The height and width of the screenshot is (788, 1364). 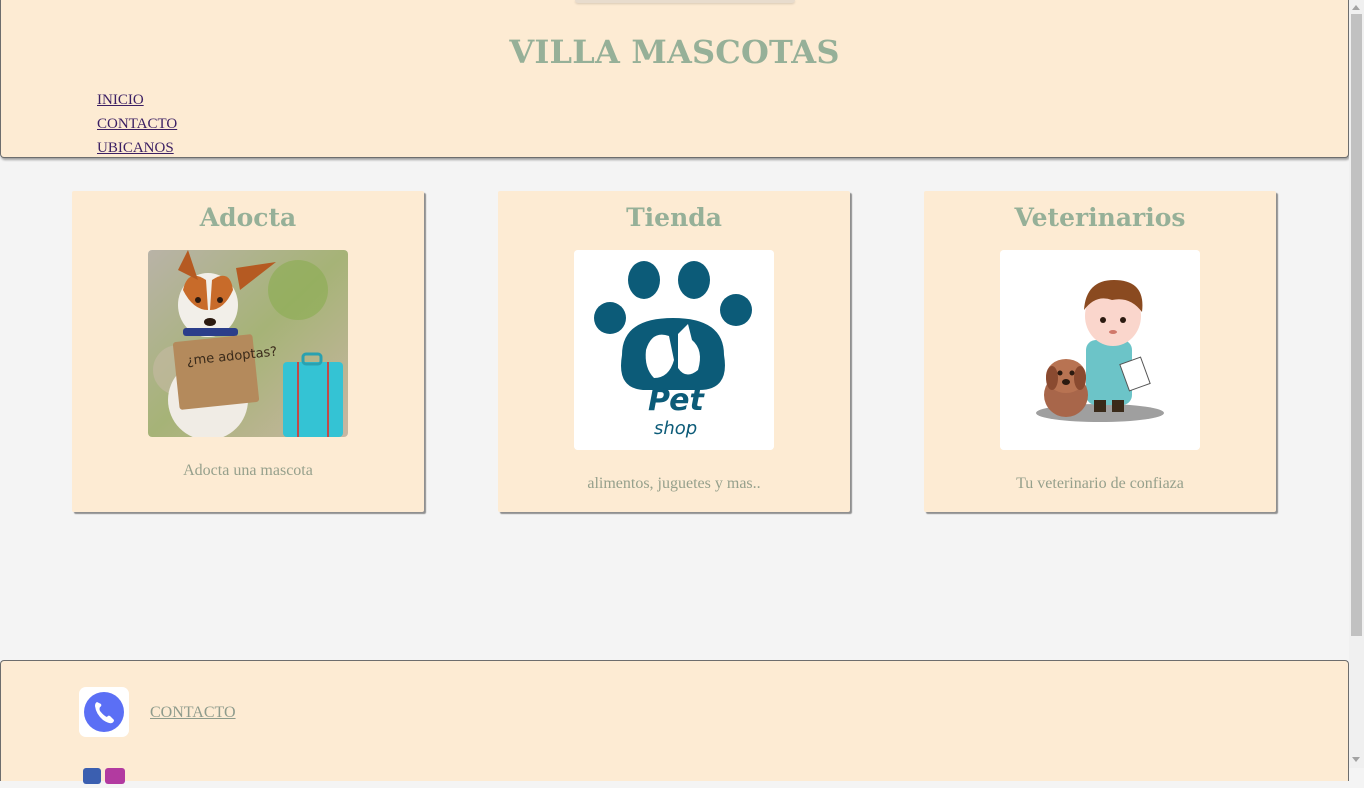 I want to click on main-nav: INICIO CONTACTO UBICANOS, so click(x=137, y=124).